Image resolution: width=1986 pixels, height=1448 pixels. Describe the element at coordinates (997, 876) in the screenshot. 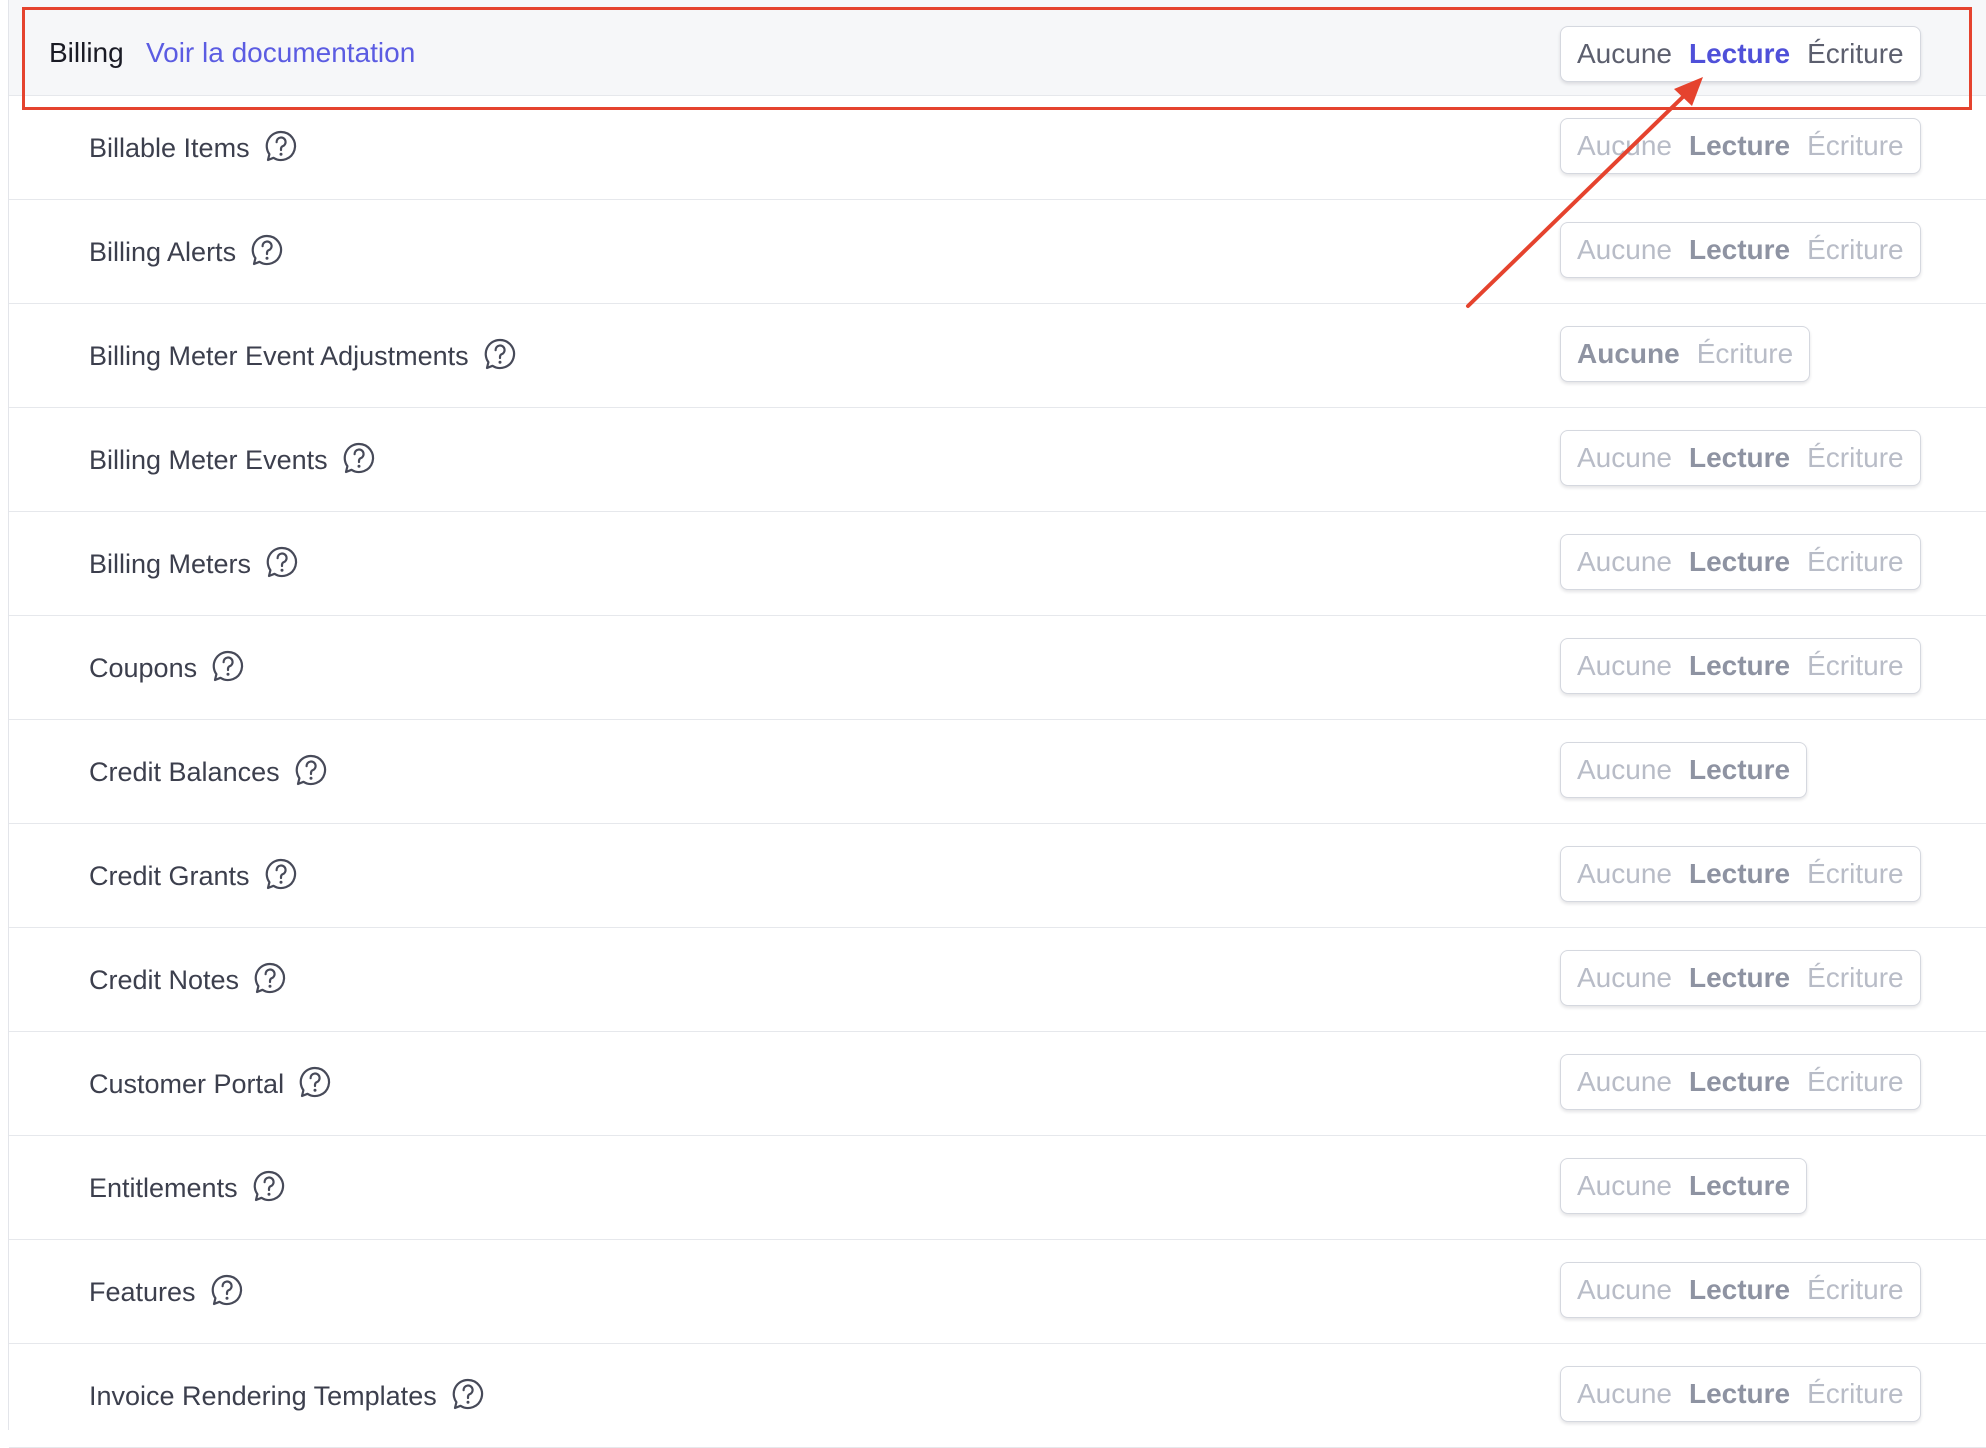

I see `permission-row: Credit Grants Aucune Lecture Écriture` at that location.